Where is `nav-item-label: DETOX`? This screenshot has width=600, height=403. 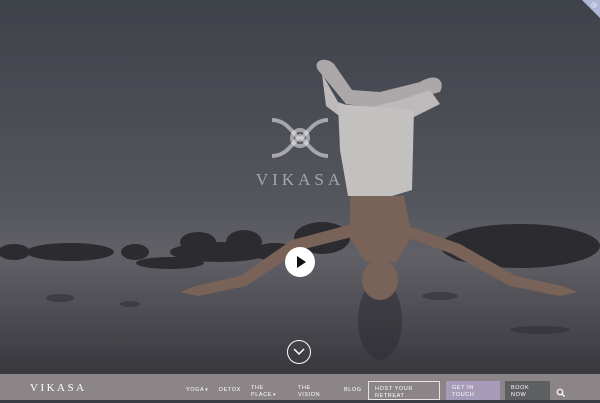
nav-item-label: DETOX is located at coordinates (230, 390).